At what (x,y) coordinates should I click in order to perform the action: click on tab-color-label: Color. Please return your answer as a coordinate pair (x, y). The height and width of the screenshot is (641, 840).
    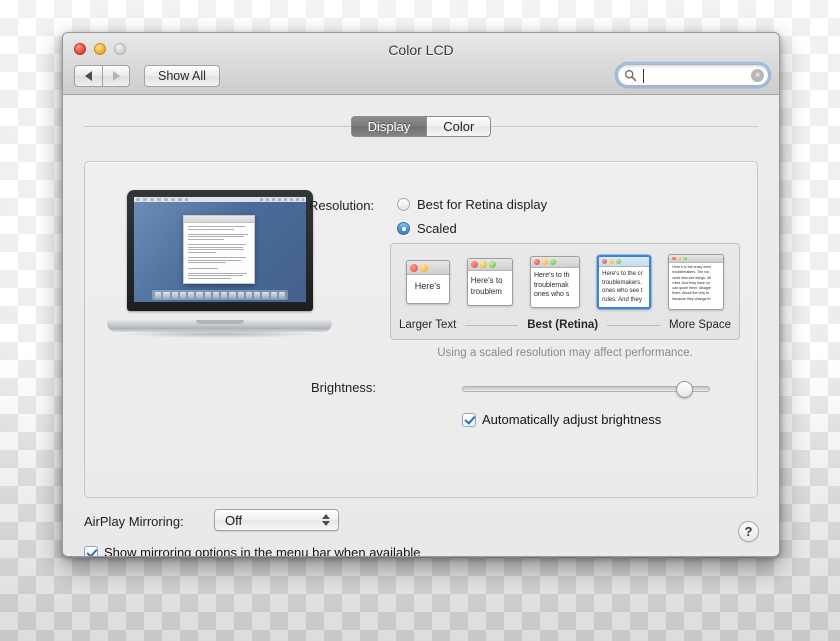
    Looking at the image, I should click on (459, 126).